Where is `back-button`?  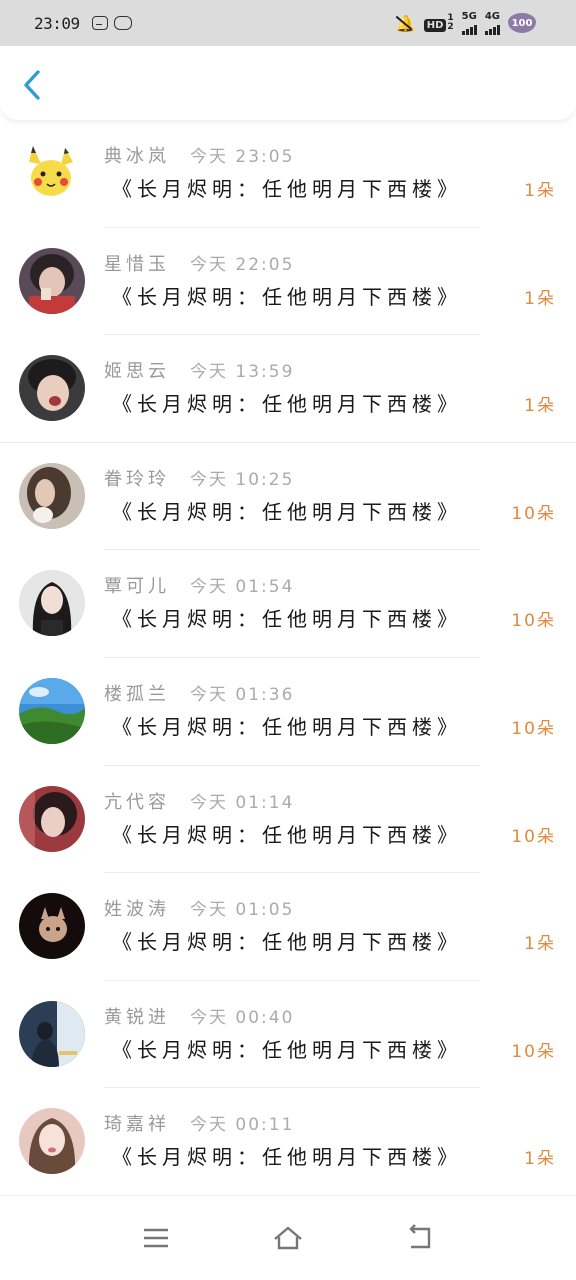 back-button is located at coordinates (33, 85).